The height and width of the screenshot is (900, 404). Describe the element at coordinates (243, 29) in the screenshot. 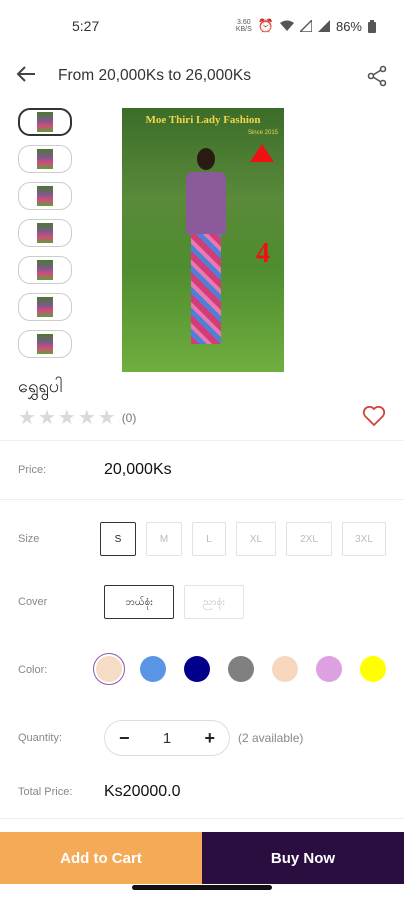

I see `net-speed-unit: KB/S` at that location.